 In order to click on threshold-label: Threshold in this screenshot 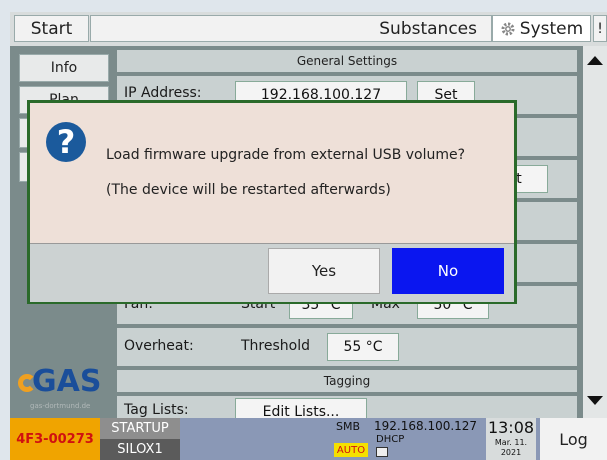, I will do `click(275, 346)`.